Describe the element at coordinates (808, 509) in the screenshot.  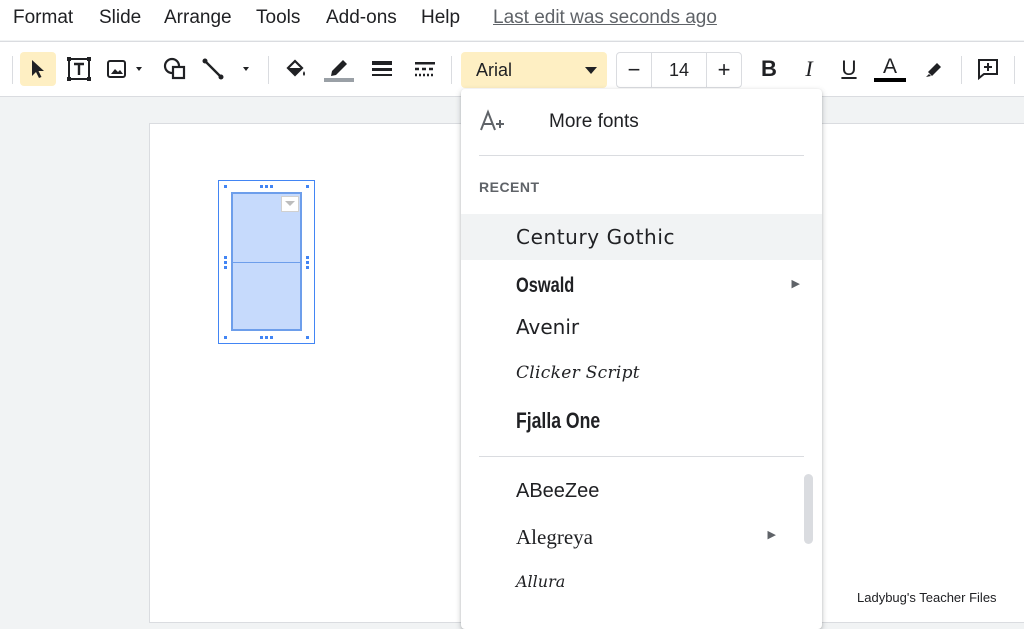
I see `dropdown-scrollbar` at that location.